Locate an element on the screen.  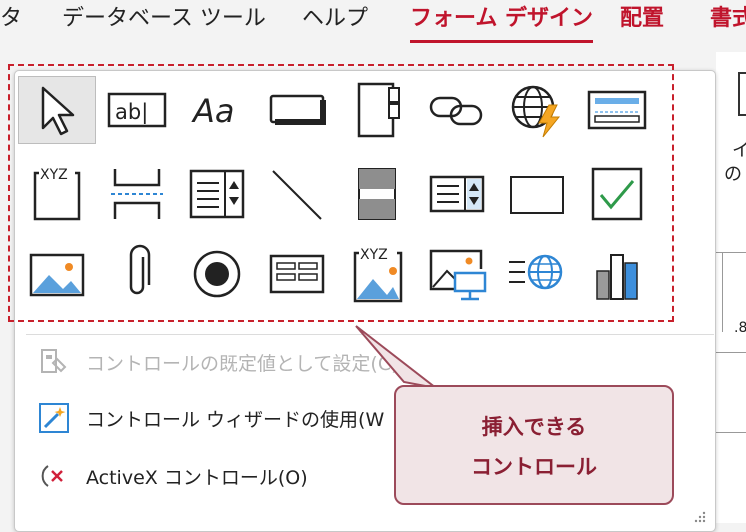
callout-line-1: 挿入できる is located at coordinates (534, 427).